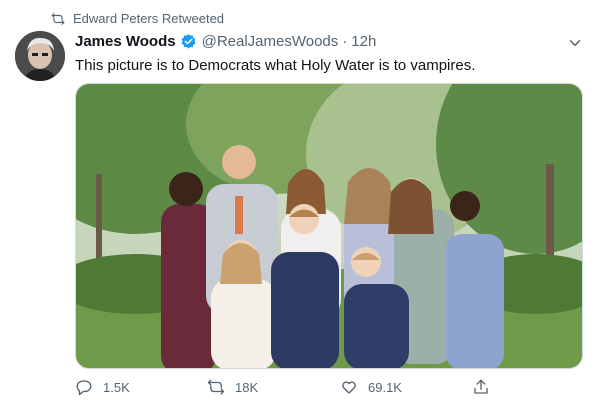 The image size is (598, 410). Describe the element at coordinates (232, 387) in the screenshot. I see `retweet-button: 18K` at that location.